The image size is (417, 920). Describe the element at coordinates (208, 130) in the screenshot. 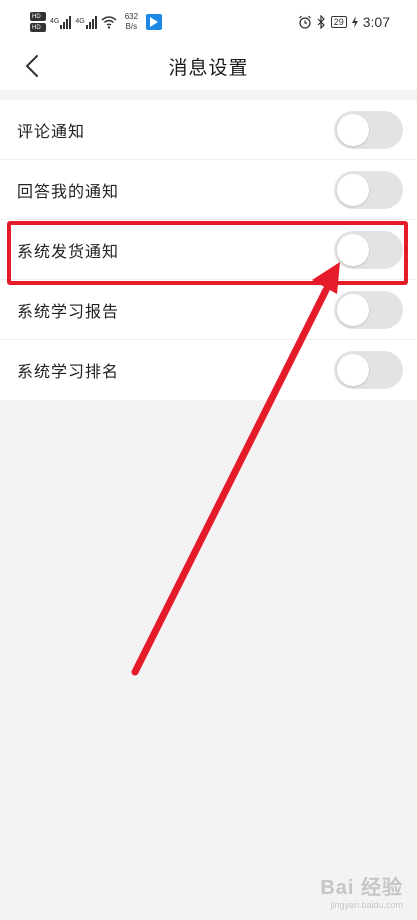

I see `setting-row-comment: 评论通知` at that location.